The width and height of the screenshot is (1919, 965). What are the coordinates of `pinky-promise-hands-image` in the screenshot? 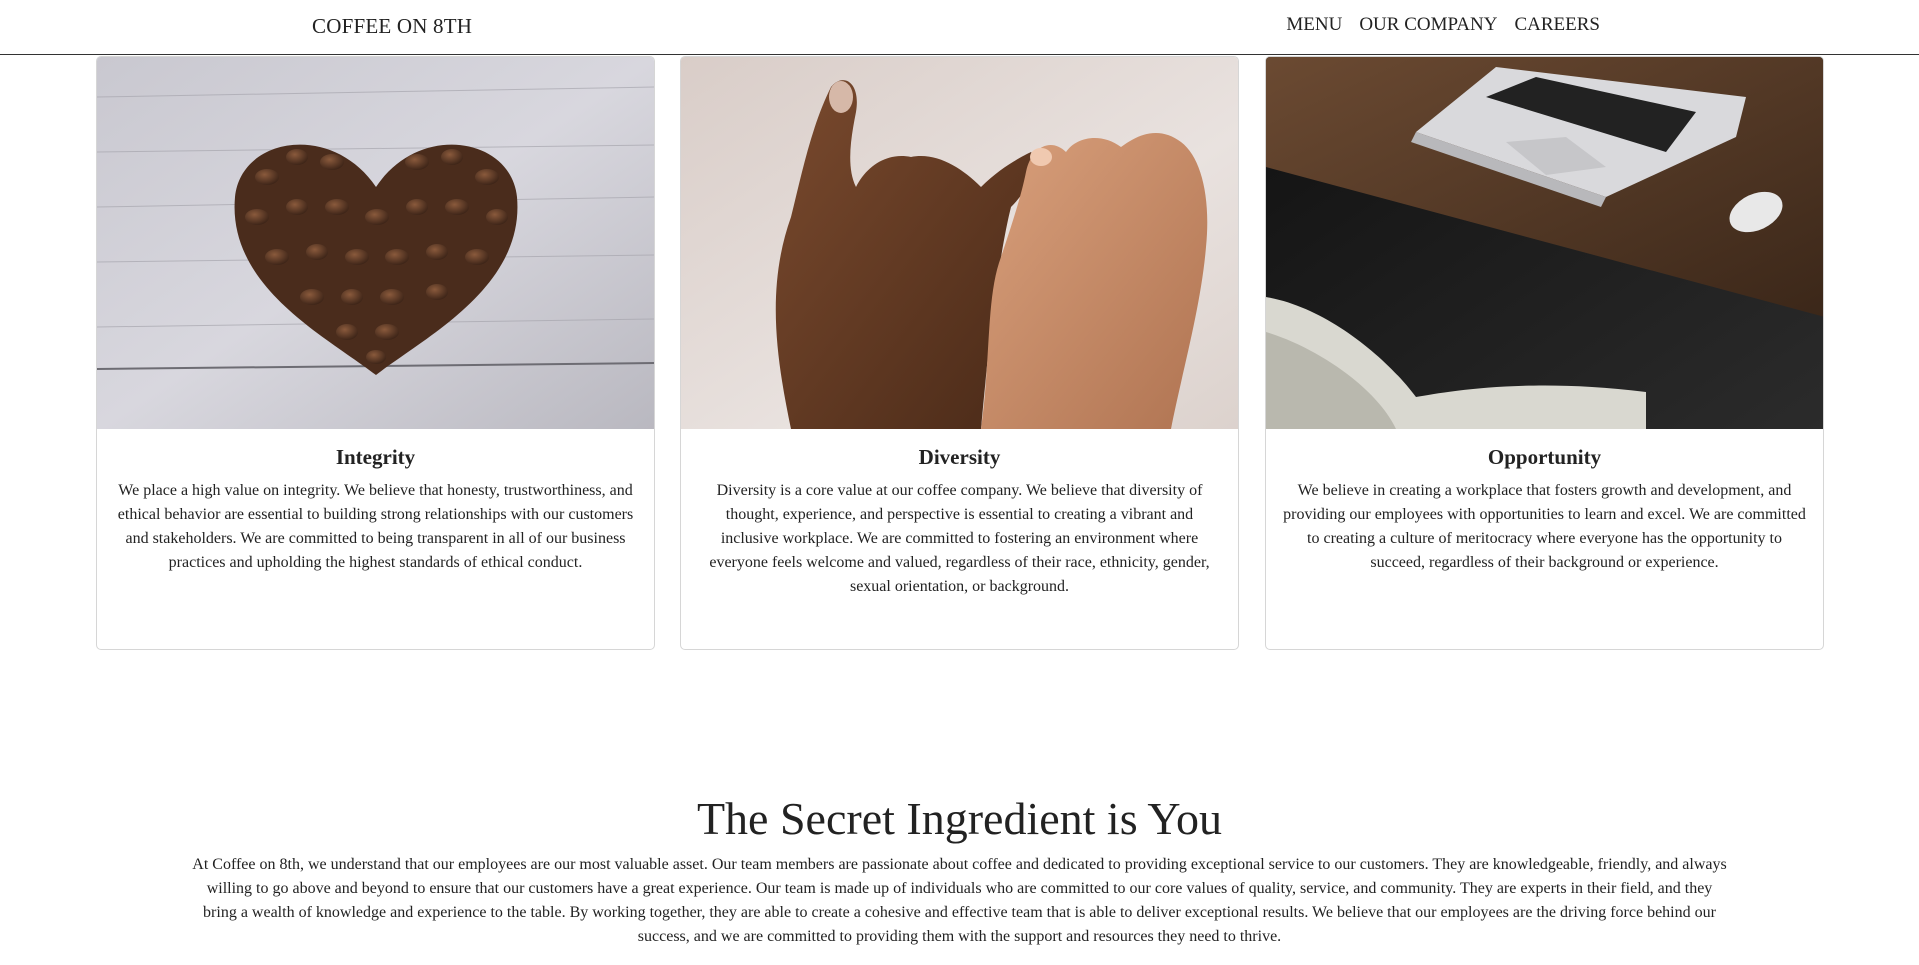 It's located at (959, 243).